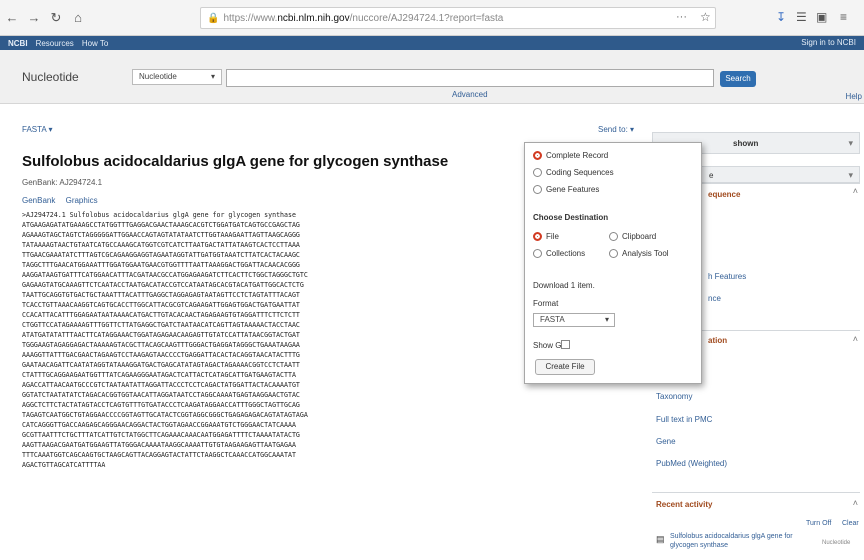 The image size is (864, 560). What do you see at coordinates (50, 77) in the screenshot?
I see `database-title: Nucleotide` at bounding box center [50, 77].